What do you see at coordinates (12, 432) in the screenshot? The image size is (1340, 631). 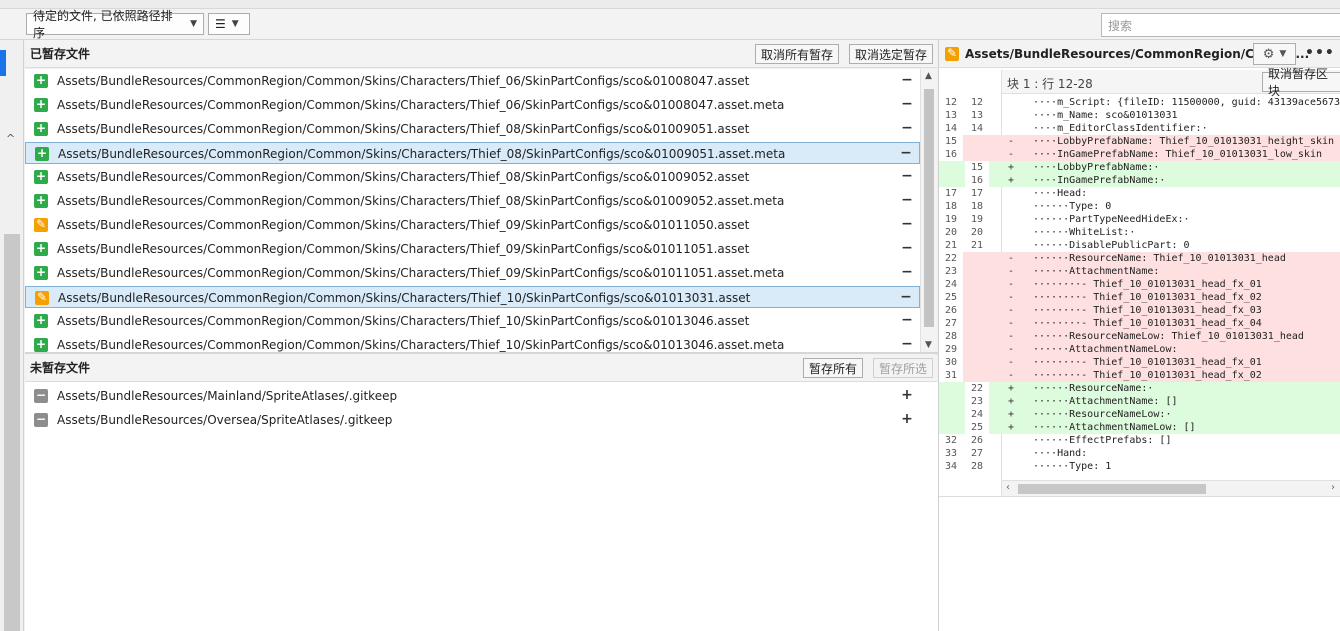 I see `sidebar-scrollbar` at bounding box center [12, 432].